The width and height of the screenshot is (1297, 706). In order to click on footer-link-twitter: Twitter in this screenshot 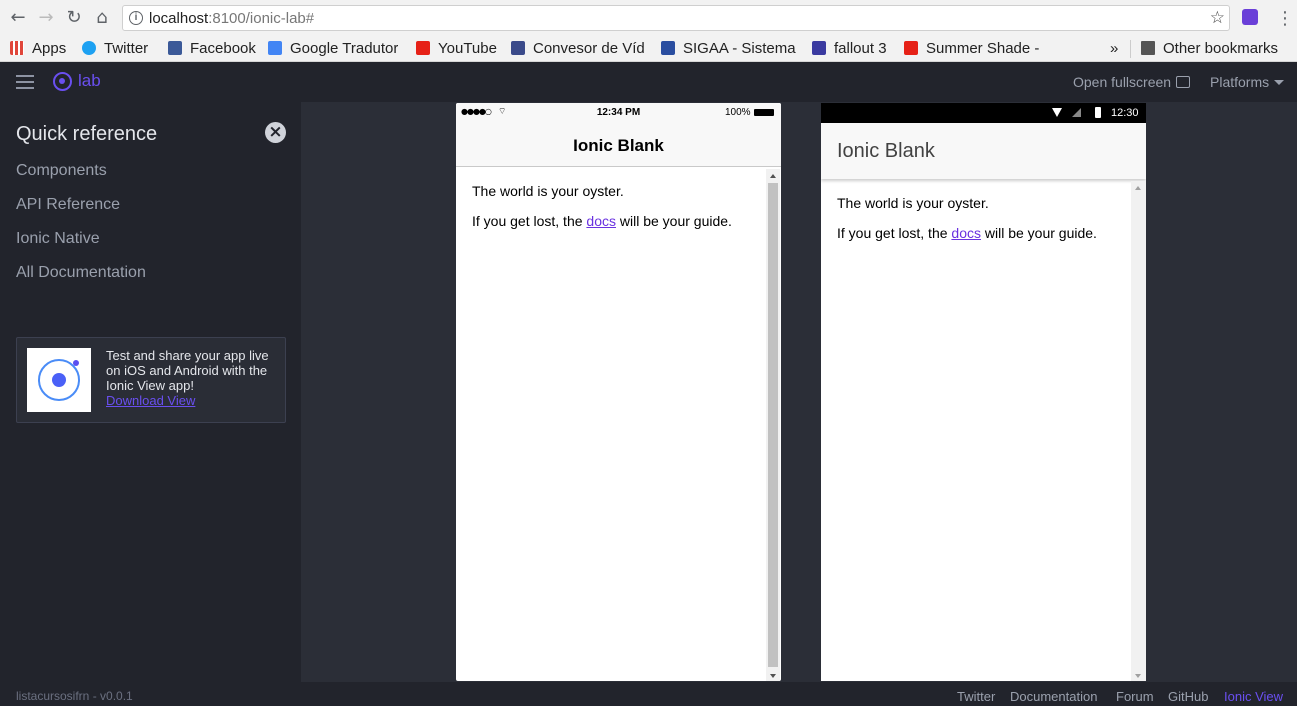, I will do `click(976, 696)`.